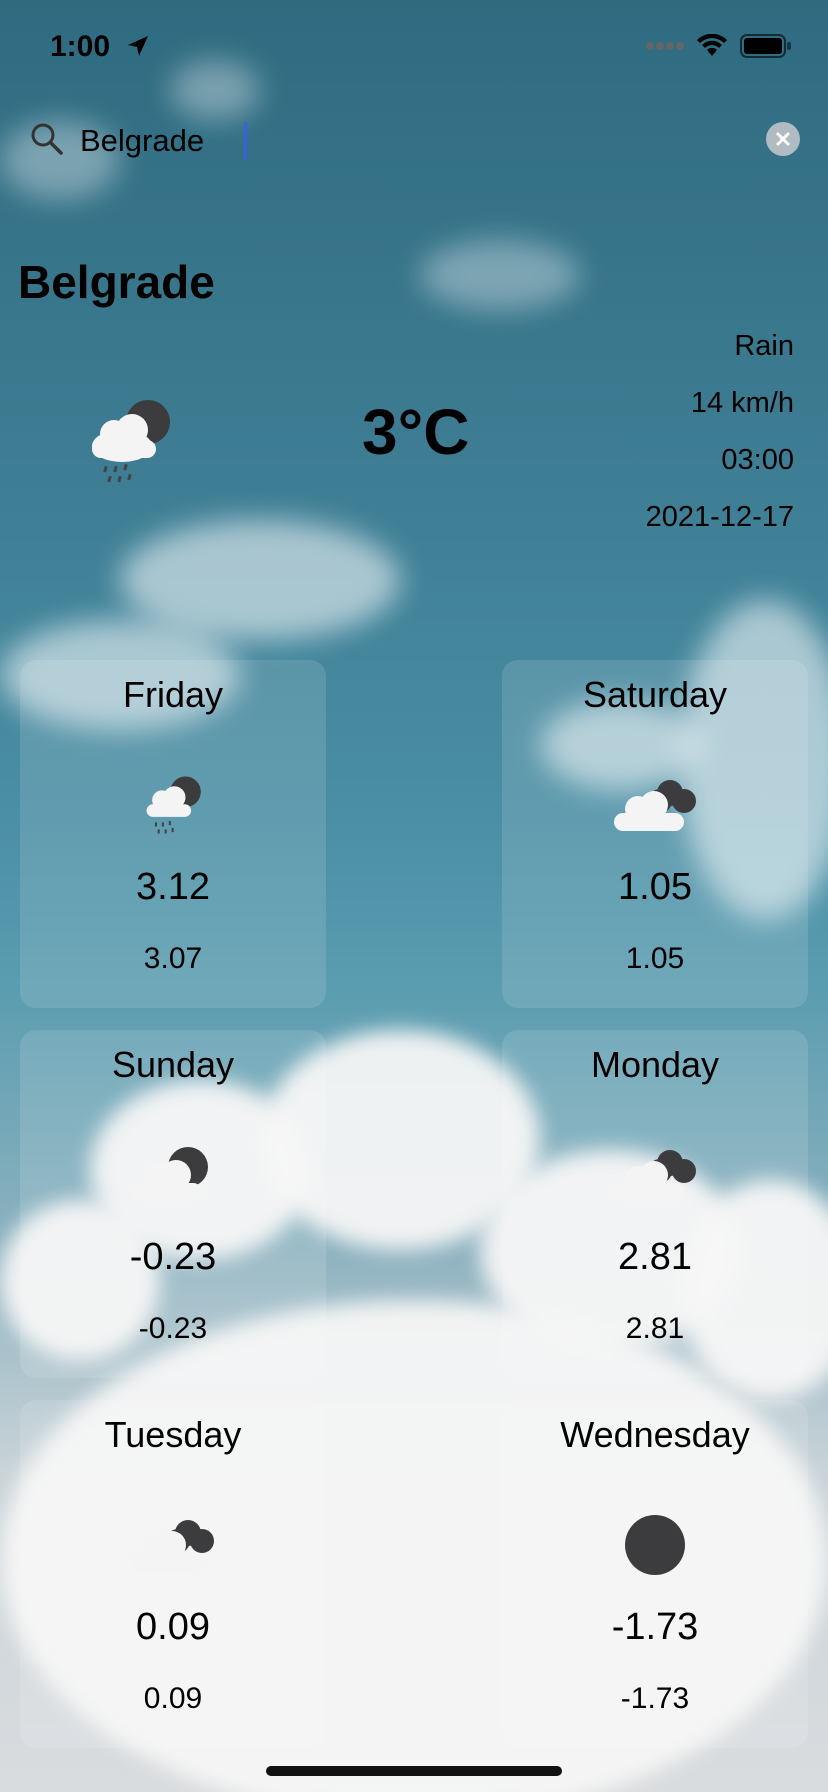 This screenshot has height=1792, width=828. I want to click on wind-speed: 14 km/h, so click(742, 403).